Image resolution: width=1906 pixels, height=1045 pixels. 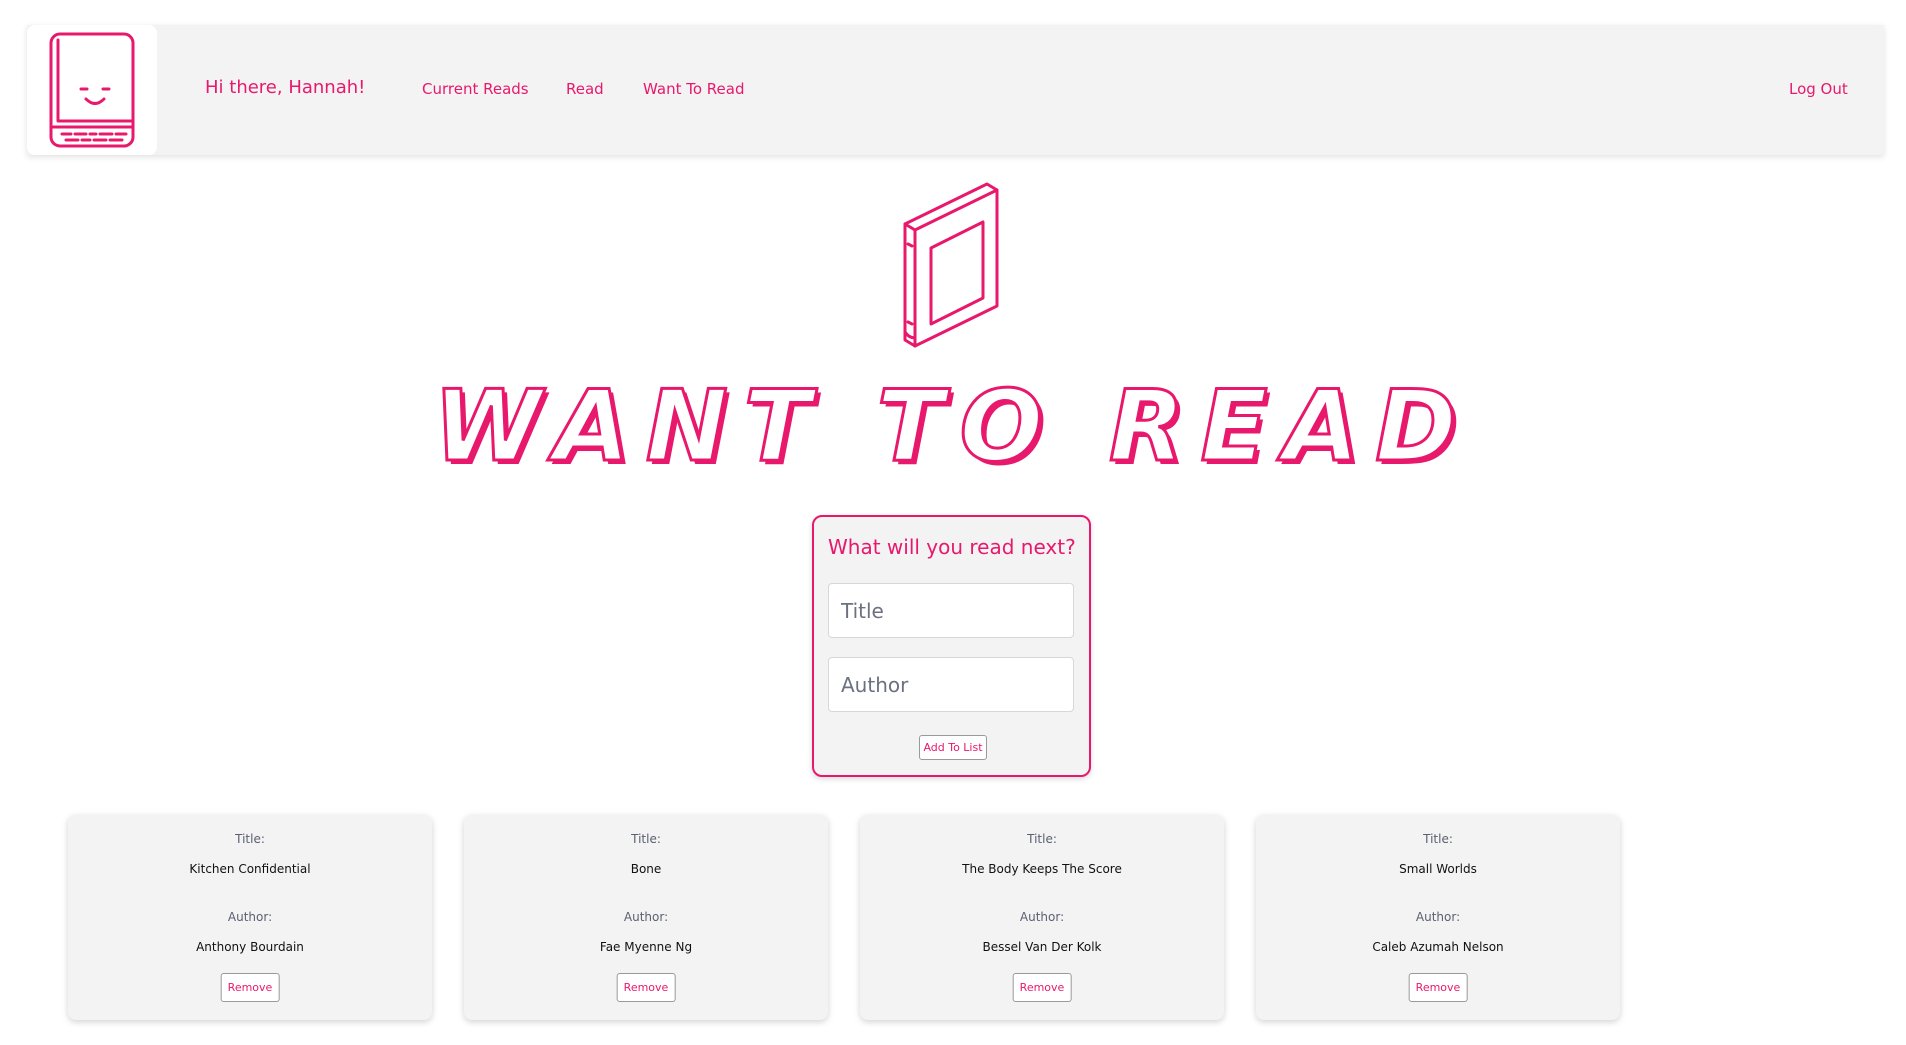 I want to click on logo, so click(x=92, y=90).